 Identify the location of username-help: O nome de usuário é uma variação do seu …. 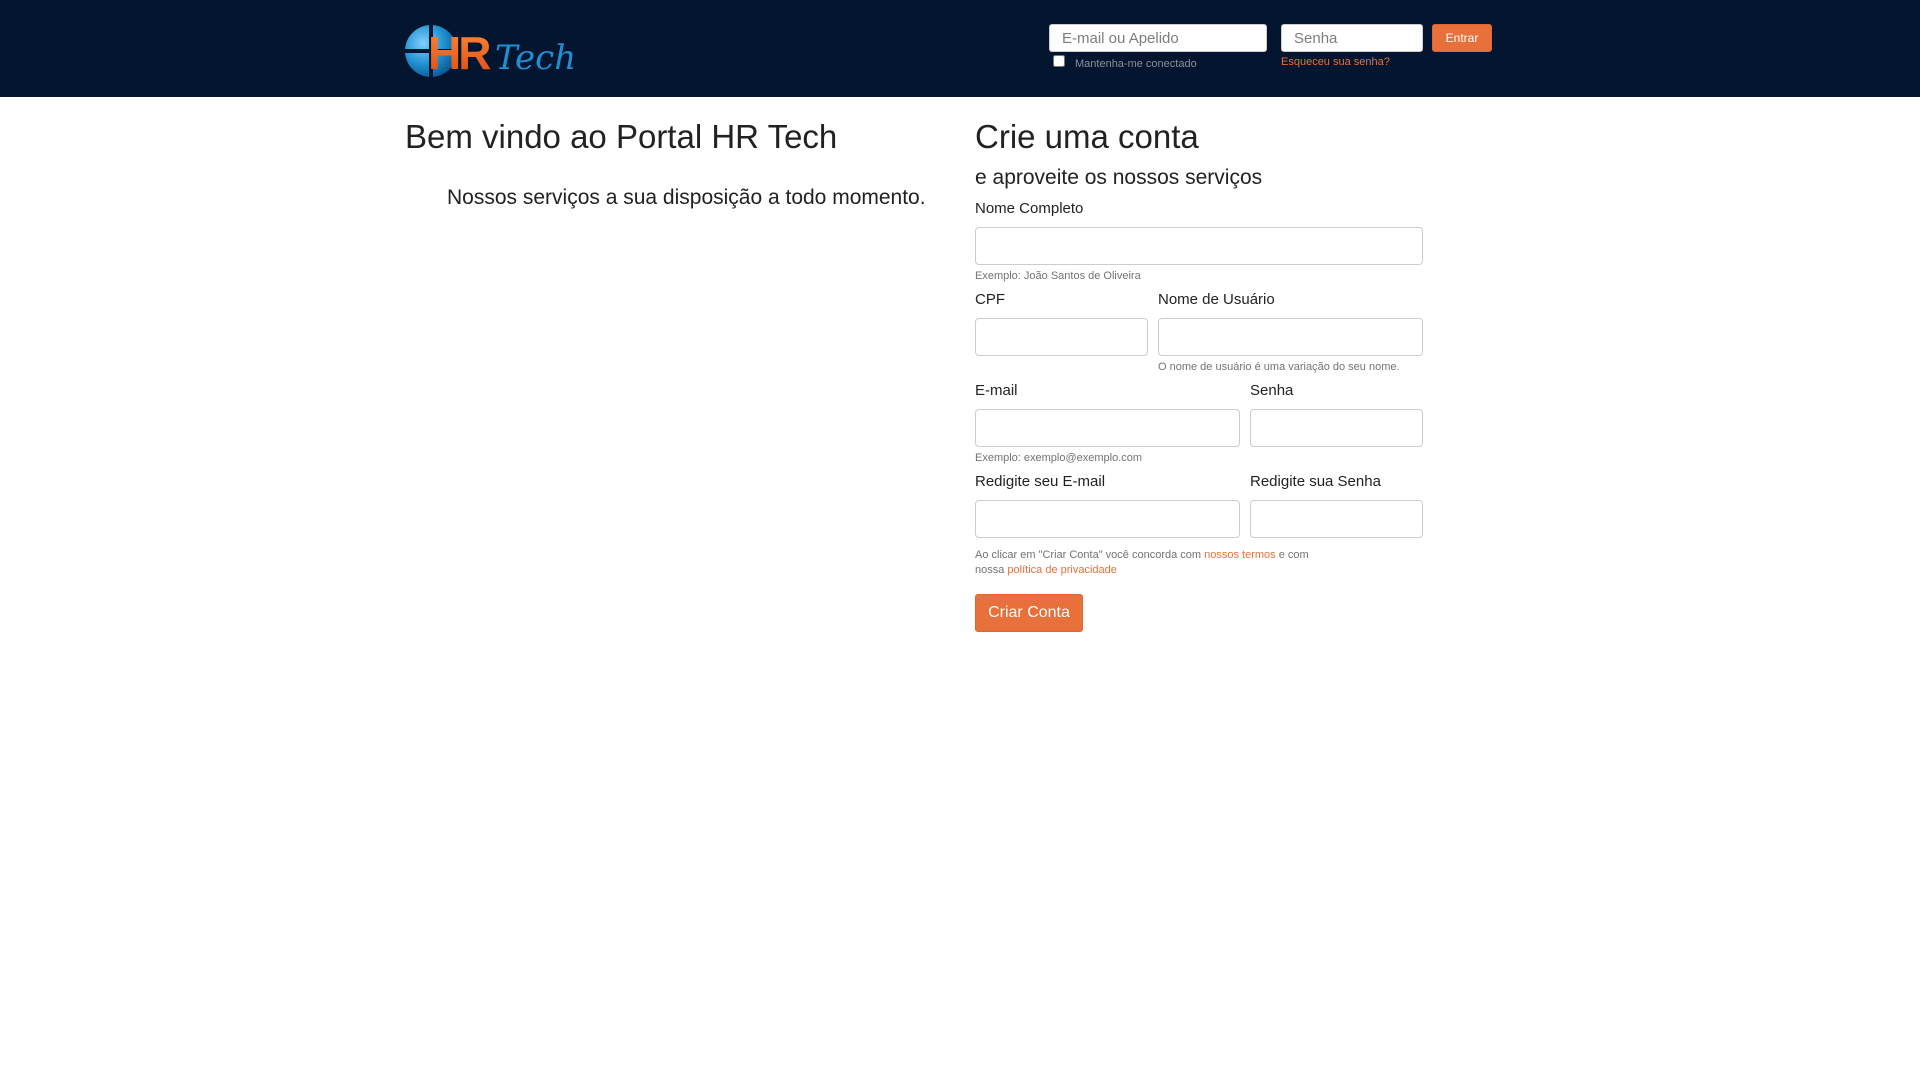
(1279, 367).